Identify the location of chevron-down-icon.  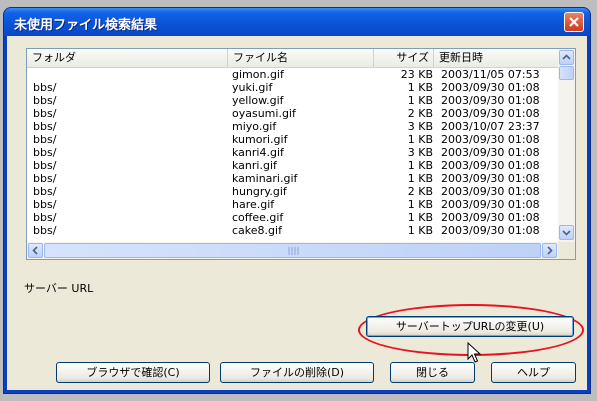
(566, 233).